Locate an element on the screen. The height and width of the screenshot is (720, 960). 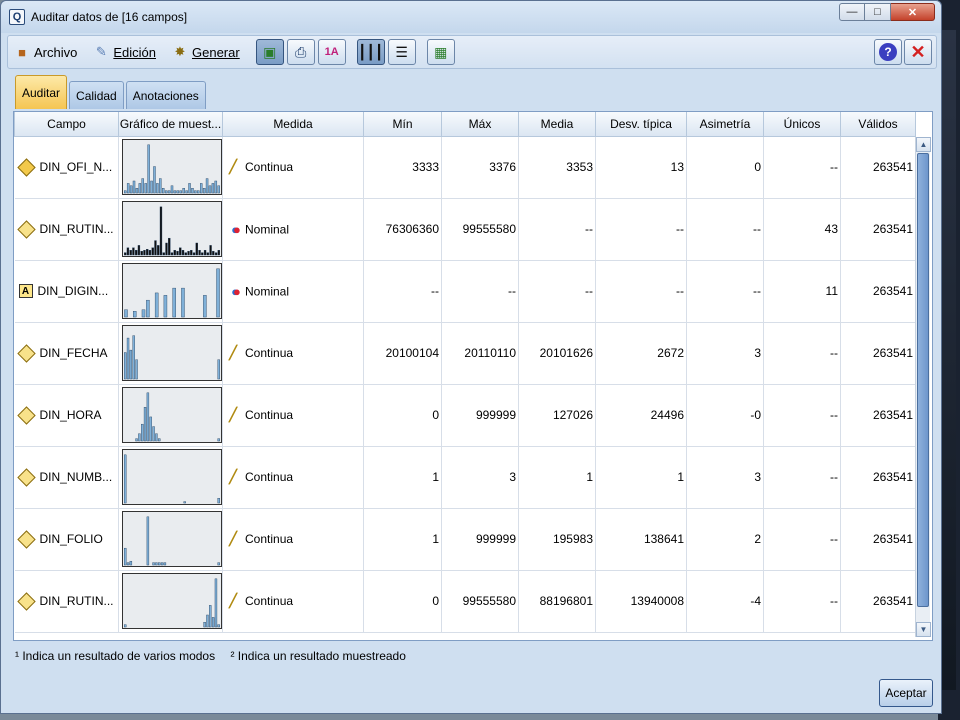
col-max: Máx is located at coordinates (480, 124).